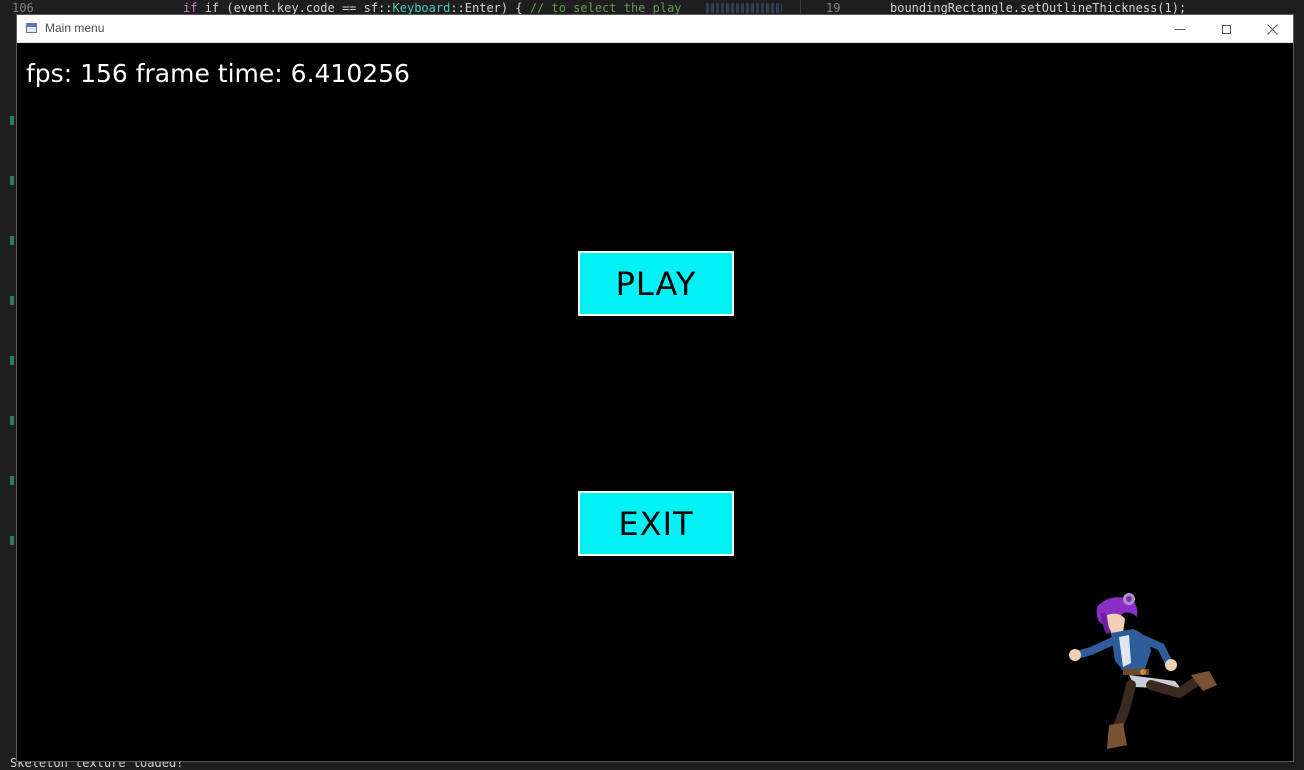 The image size is (1304, 770). Describe the element at coordinates (8, 393) in the screenshot. I see `editor-gutter-left` at that location.